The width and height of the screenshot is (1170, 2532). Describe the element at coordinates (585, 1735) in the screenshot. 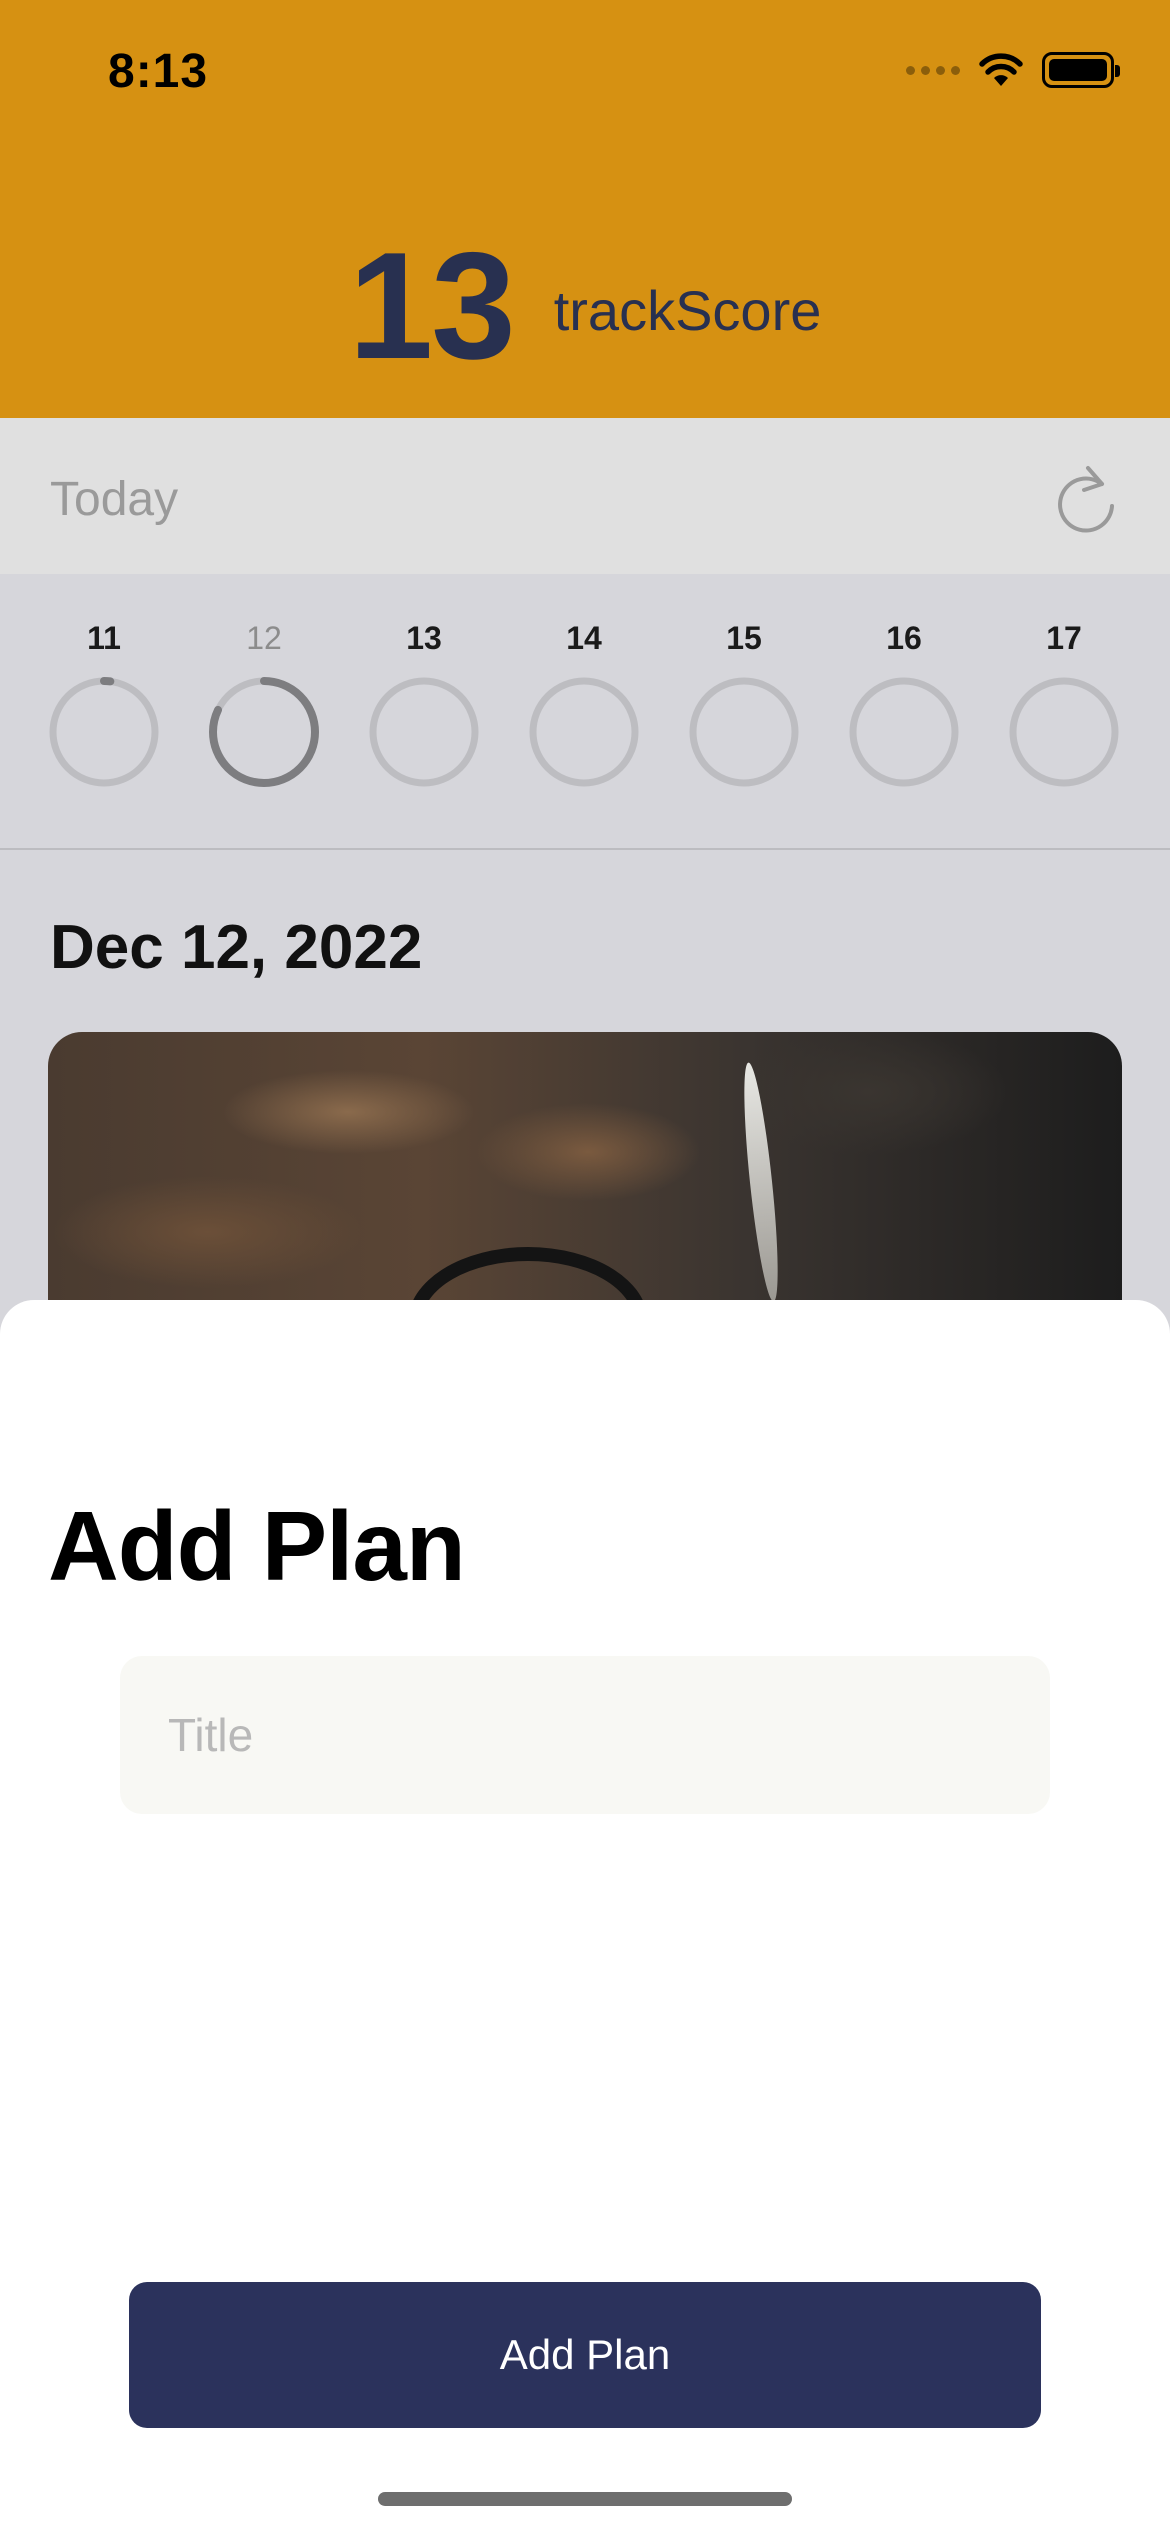

I see `title-input` at that location.